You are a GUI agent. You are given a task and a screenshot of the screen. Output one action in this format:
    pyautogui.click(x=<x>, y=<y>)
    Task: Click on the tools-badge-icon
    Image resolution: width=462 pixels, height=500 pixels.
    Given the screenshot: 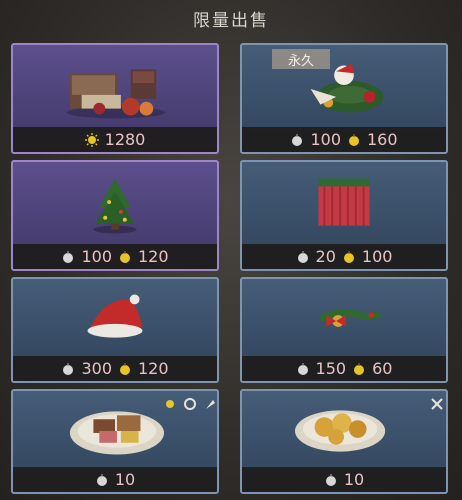 What is the action you would take?
    pyautogui.click(x=437, y=404)
    